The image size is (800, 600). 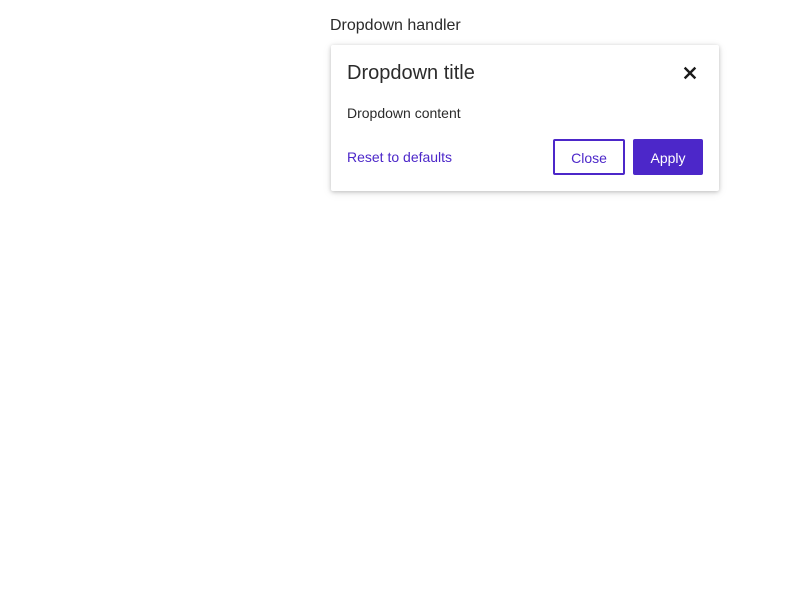 I want to click on dropdown-content: Dropdown content, so click(x=404, y=113).